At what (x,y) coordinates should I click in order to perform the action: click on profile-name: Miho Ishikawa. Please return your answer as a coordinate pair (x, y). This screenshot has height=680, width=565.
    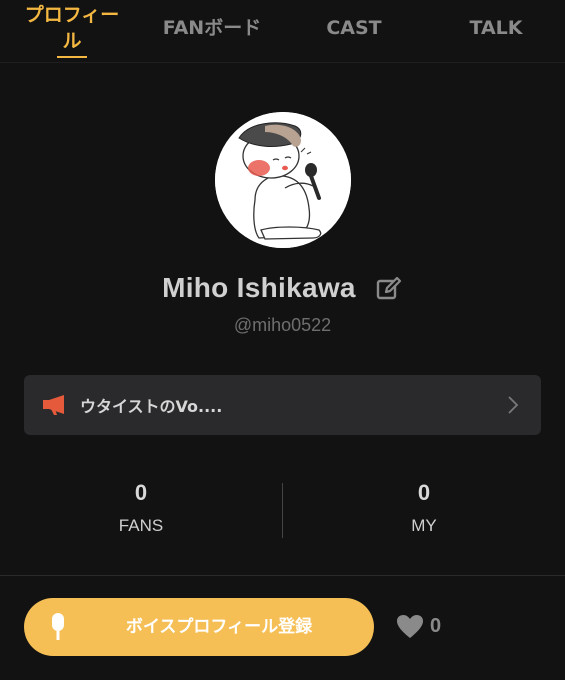
    Looking at the image, I should click on (259, 287).